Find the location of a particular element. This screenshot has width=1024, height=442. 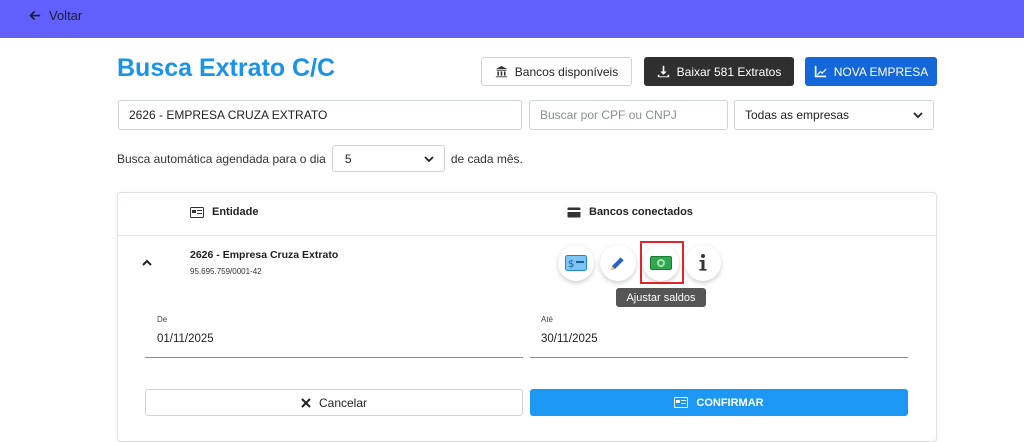

back-link: Voltar is located at coordinates (55, 15).